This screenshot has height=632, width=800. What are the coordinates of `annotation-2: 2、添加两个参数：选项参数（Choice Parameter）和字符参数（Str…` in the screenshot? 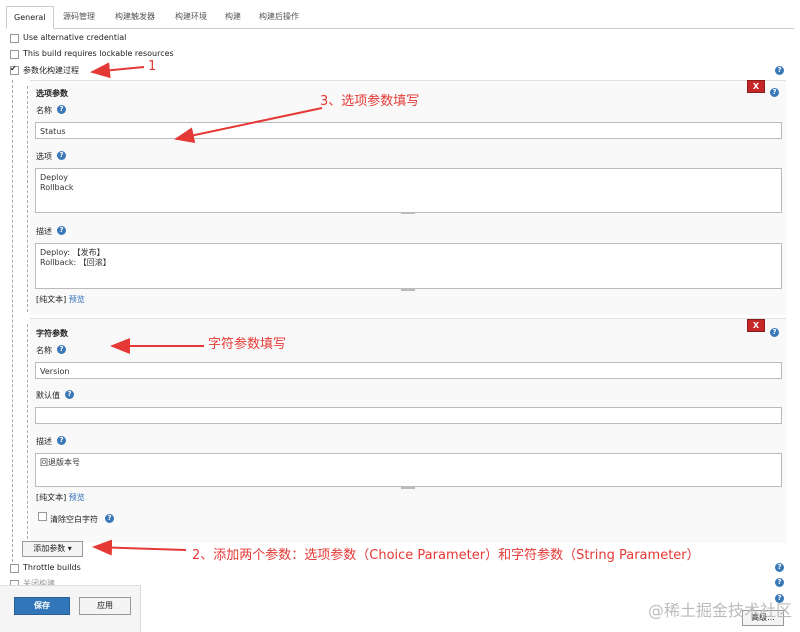 It's located at (446, 555).